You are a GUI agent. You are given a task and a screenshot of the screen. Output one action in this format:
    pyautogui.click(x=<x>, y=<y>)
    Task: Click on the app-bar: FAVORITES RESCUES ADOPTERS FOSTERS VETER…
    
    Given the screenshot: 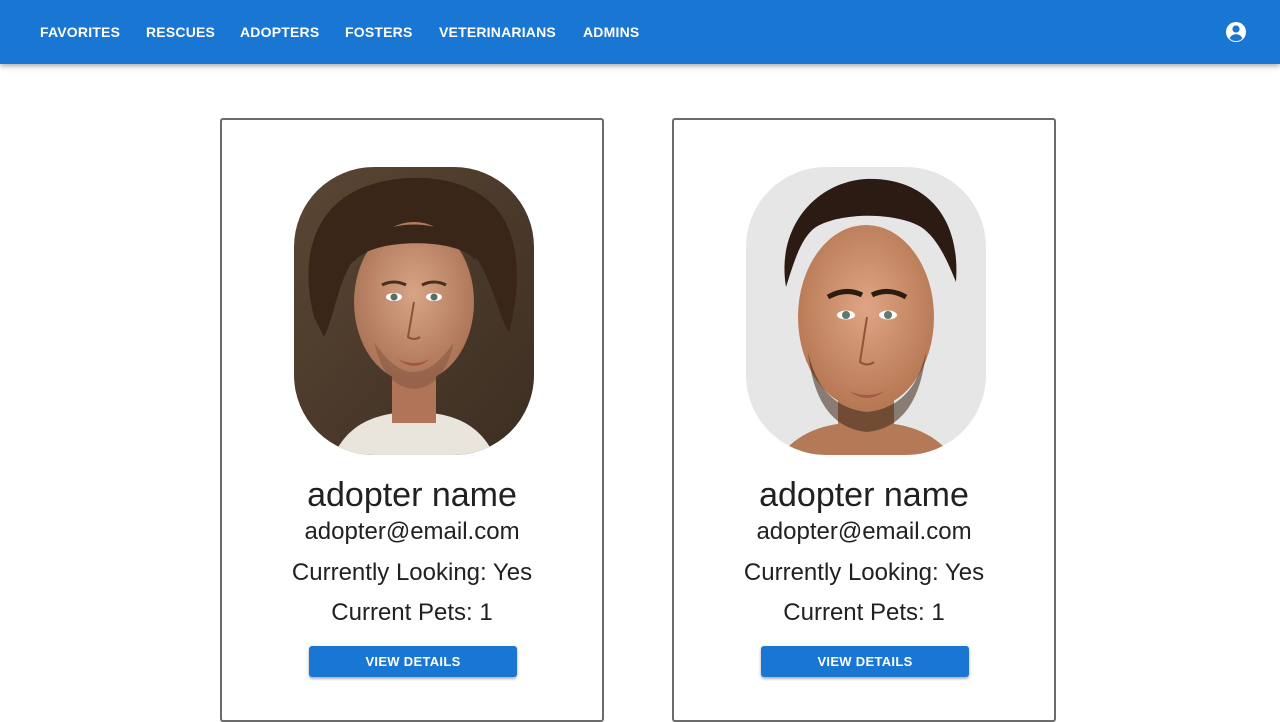 What is the action you would take?
    pyautogui.click(x=640, y=32)
    